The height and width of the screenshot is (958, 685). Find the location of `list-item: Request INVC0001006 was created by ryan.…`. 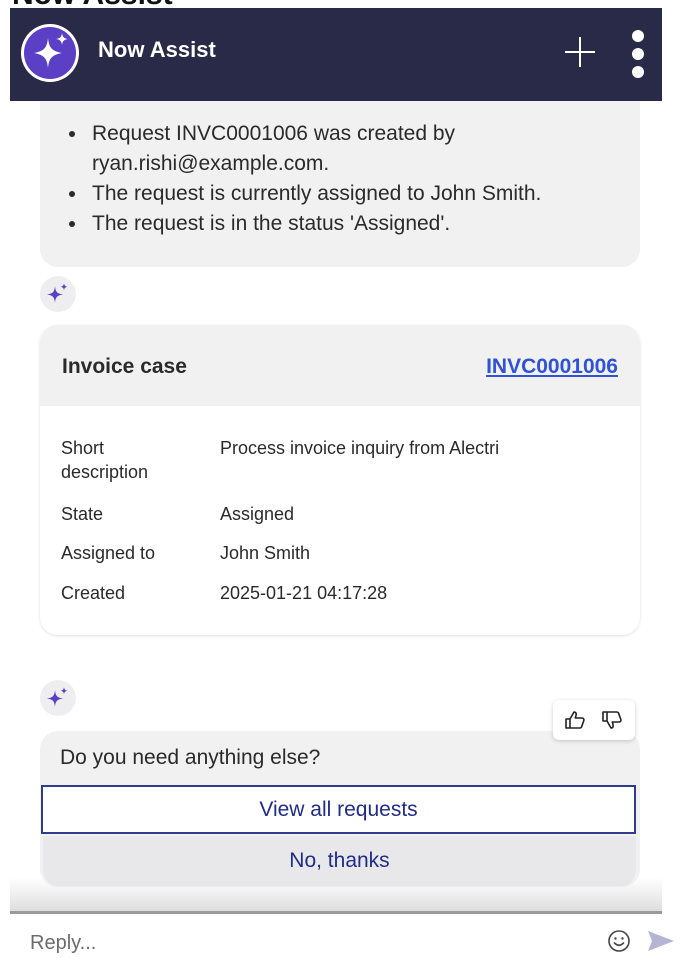

list-item: Request INVC0001006 was created by ryan.… is located at coordinates (368, 149).